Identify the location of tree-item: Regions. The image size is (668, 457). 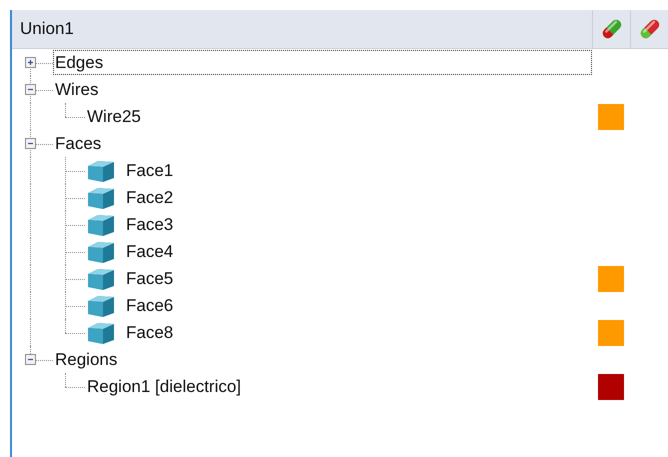
(322, 359).